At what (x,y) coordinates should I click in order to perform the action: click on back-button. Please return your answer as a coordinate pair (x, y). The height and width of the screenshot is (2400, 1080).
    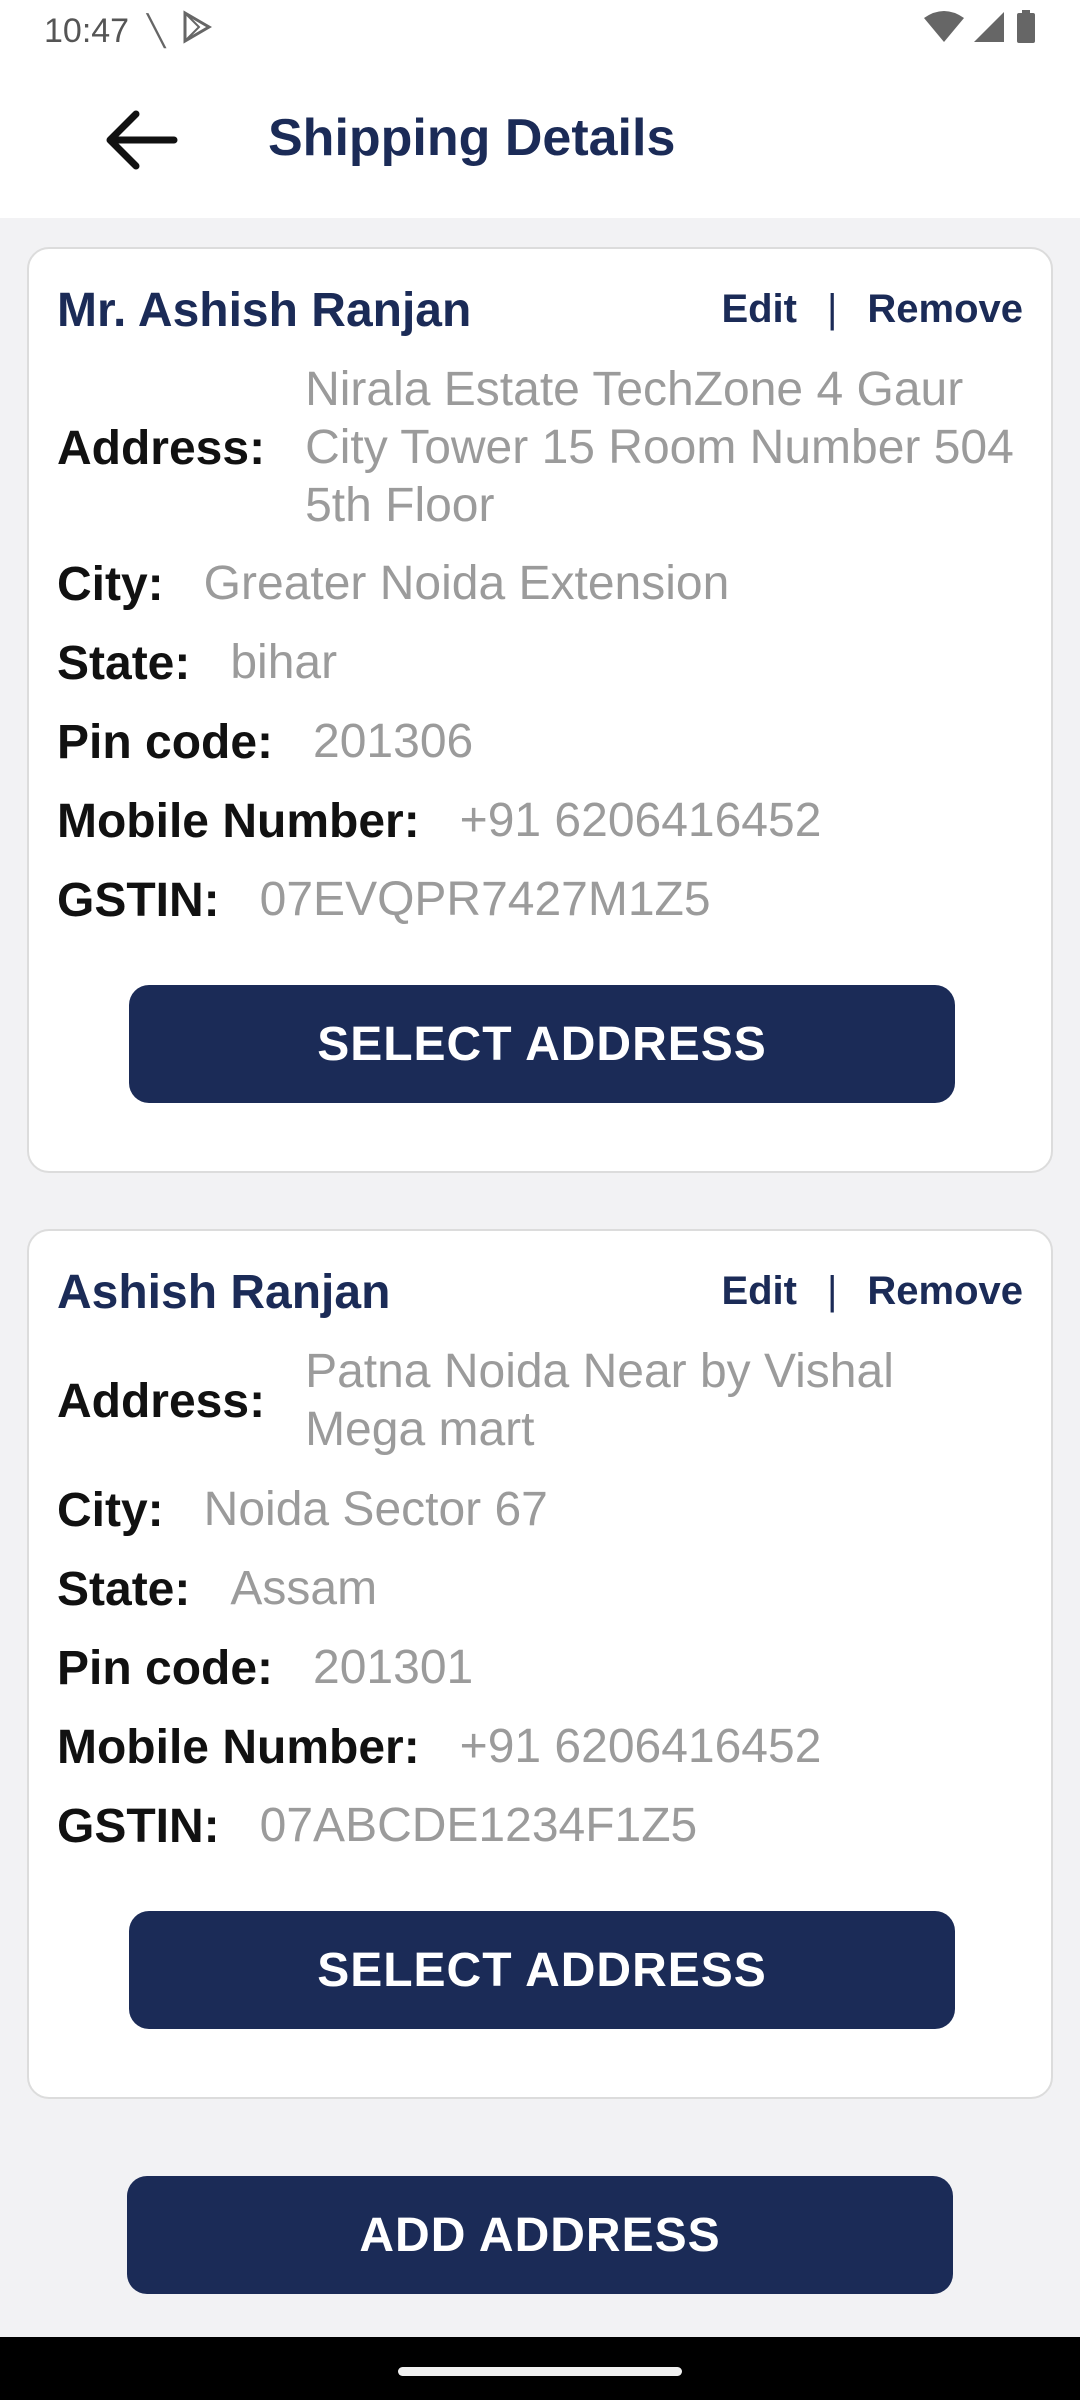
    Looking at the image, I should click on (140, 142).